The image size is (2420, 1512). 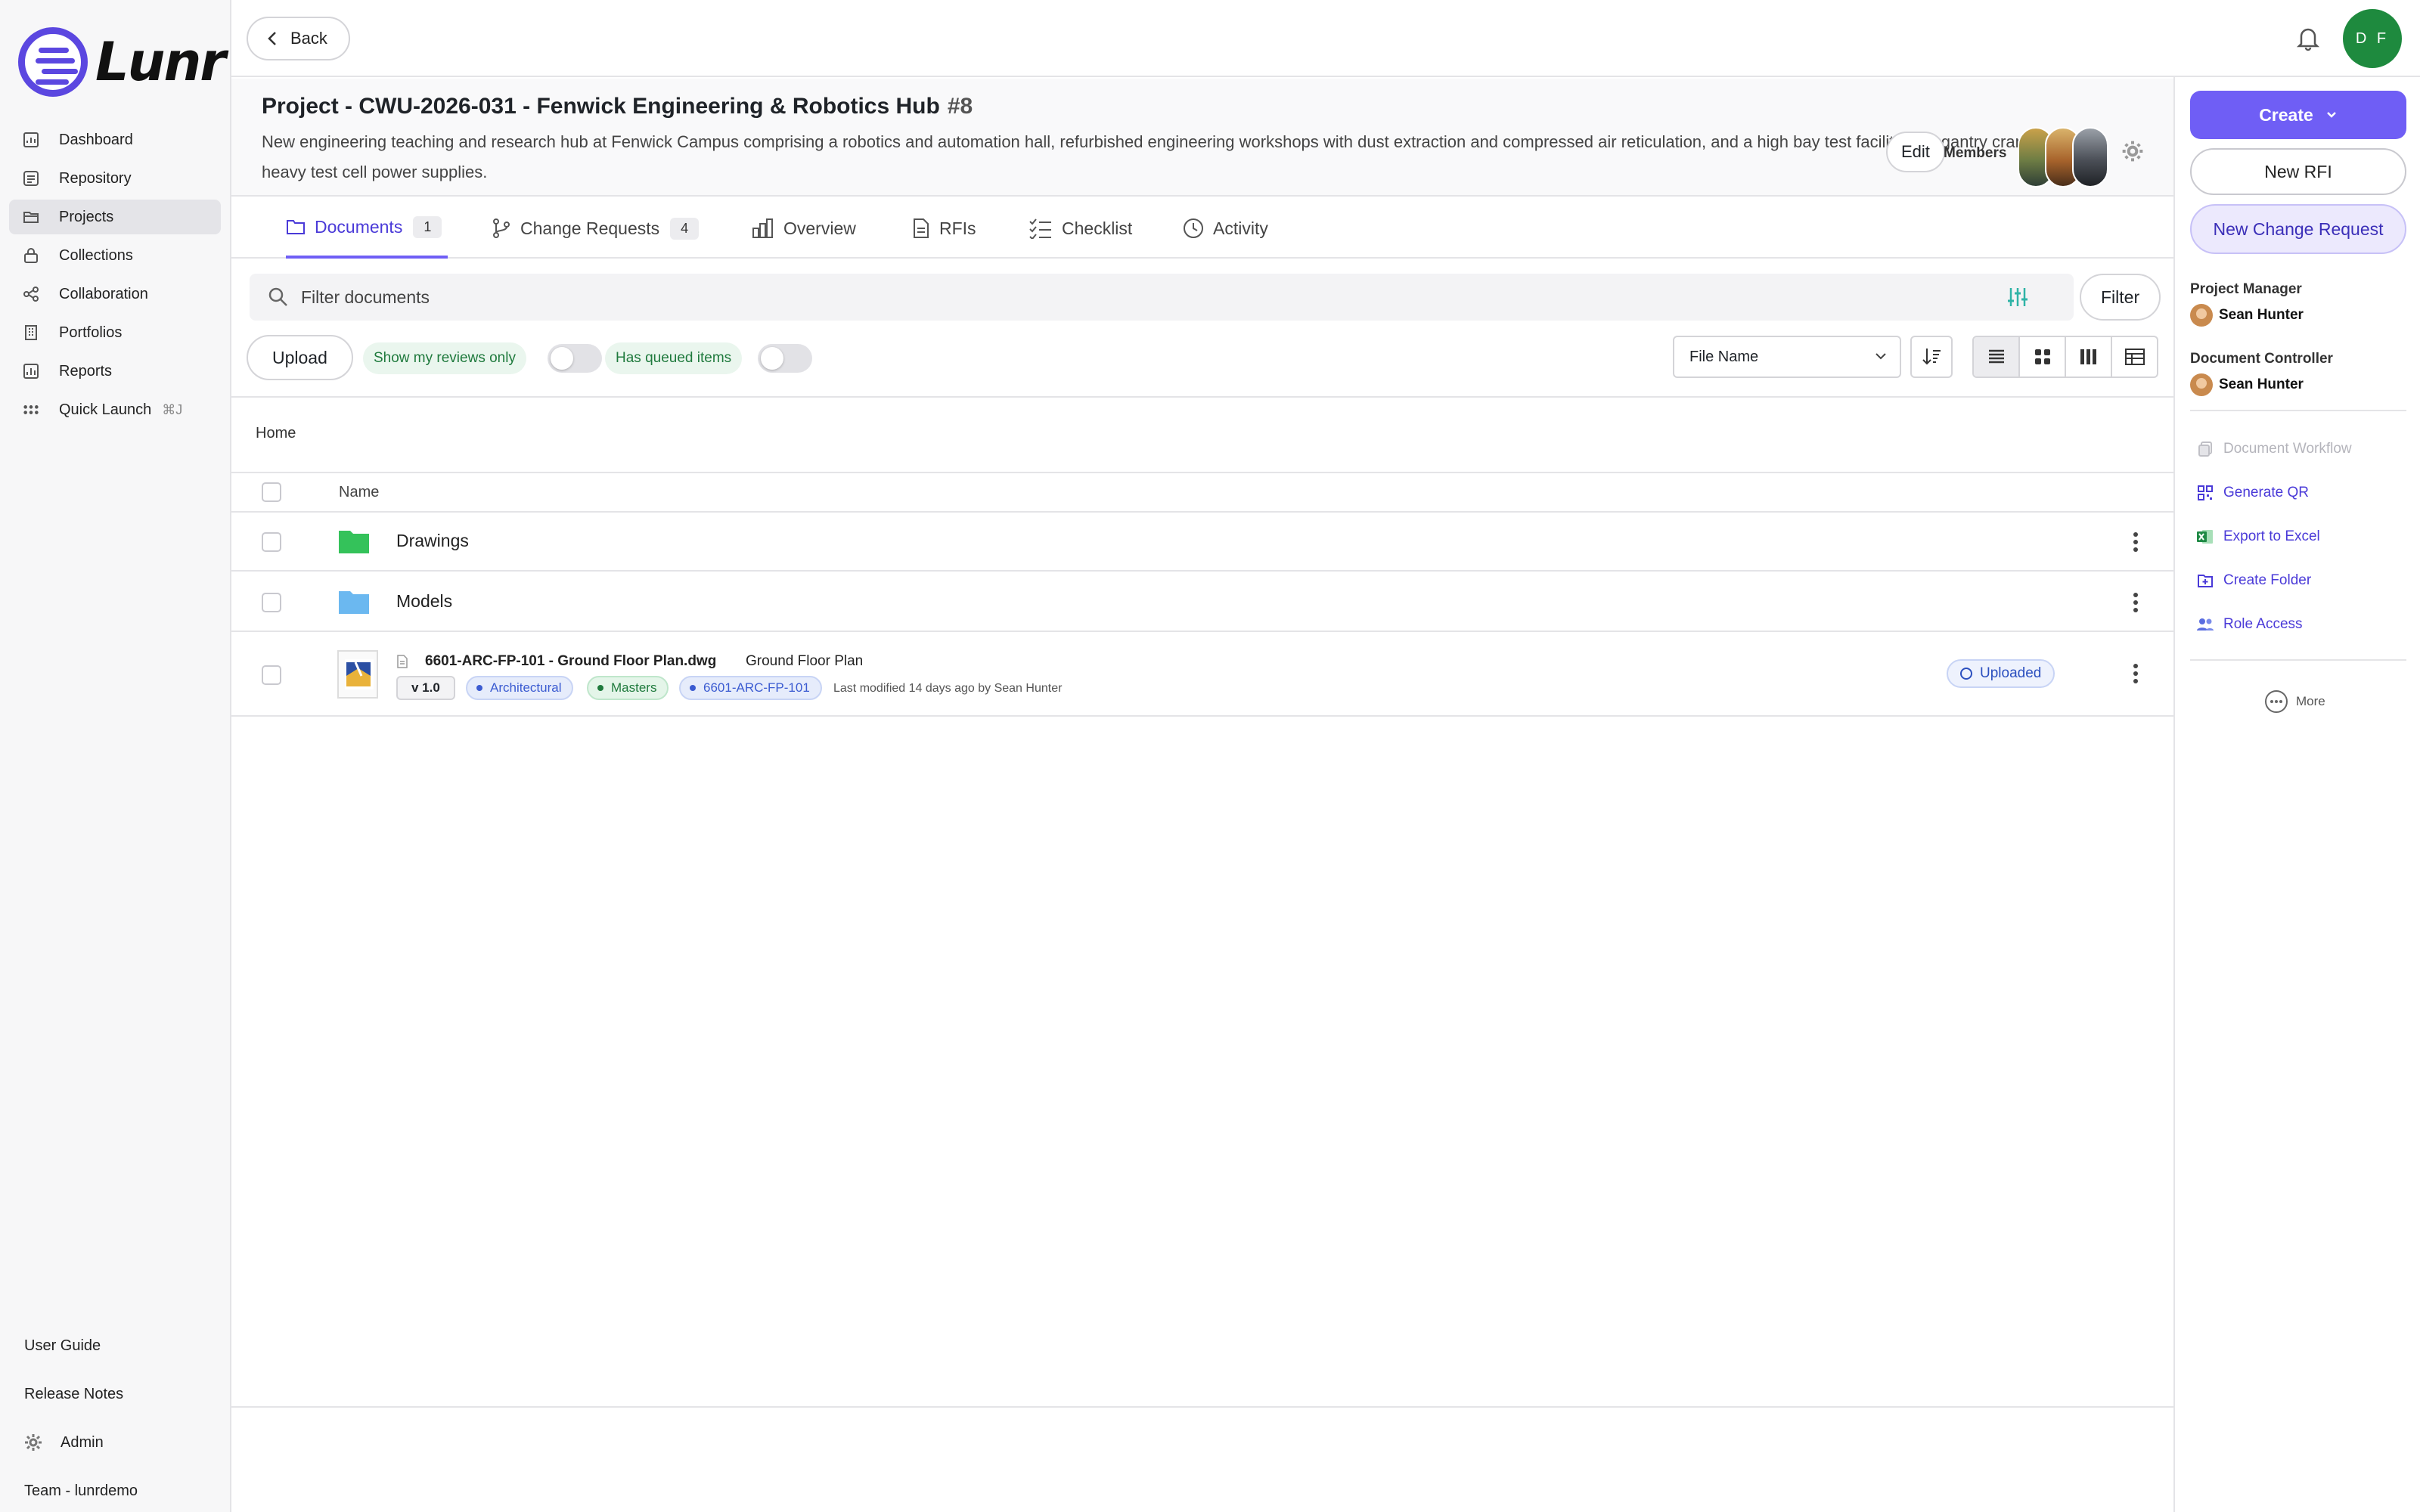 I want to click on tab-label: Change Requests, so click(x=590, y=228).